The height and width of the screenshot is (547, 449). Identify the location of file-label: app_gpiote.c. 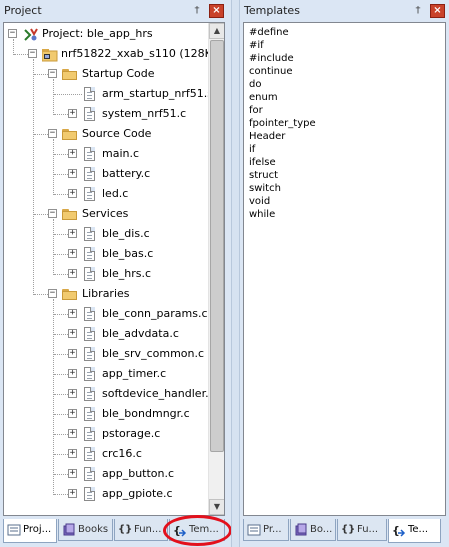
(137, 494).